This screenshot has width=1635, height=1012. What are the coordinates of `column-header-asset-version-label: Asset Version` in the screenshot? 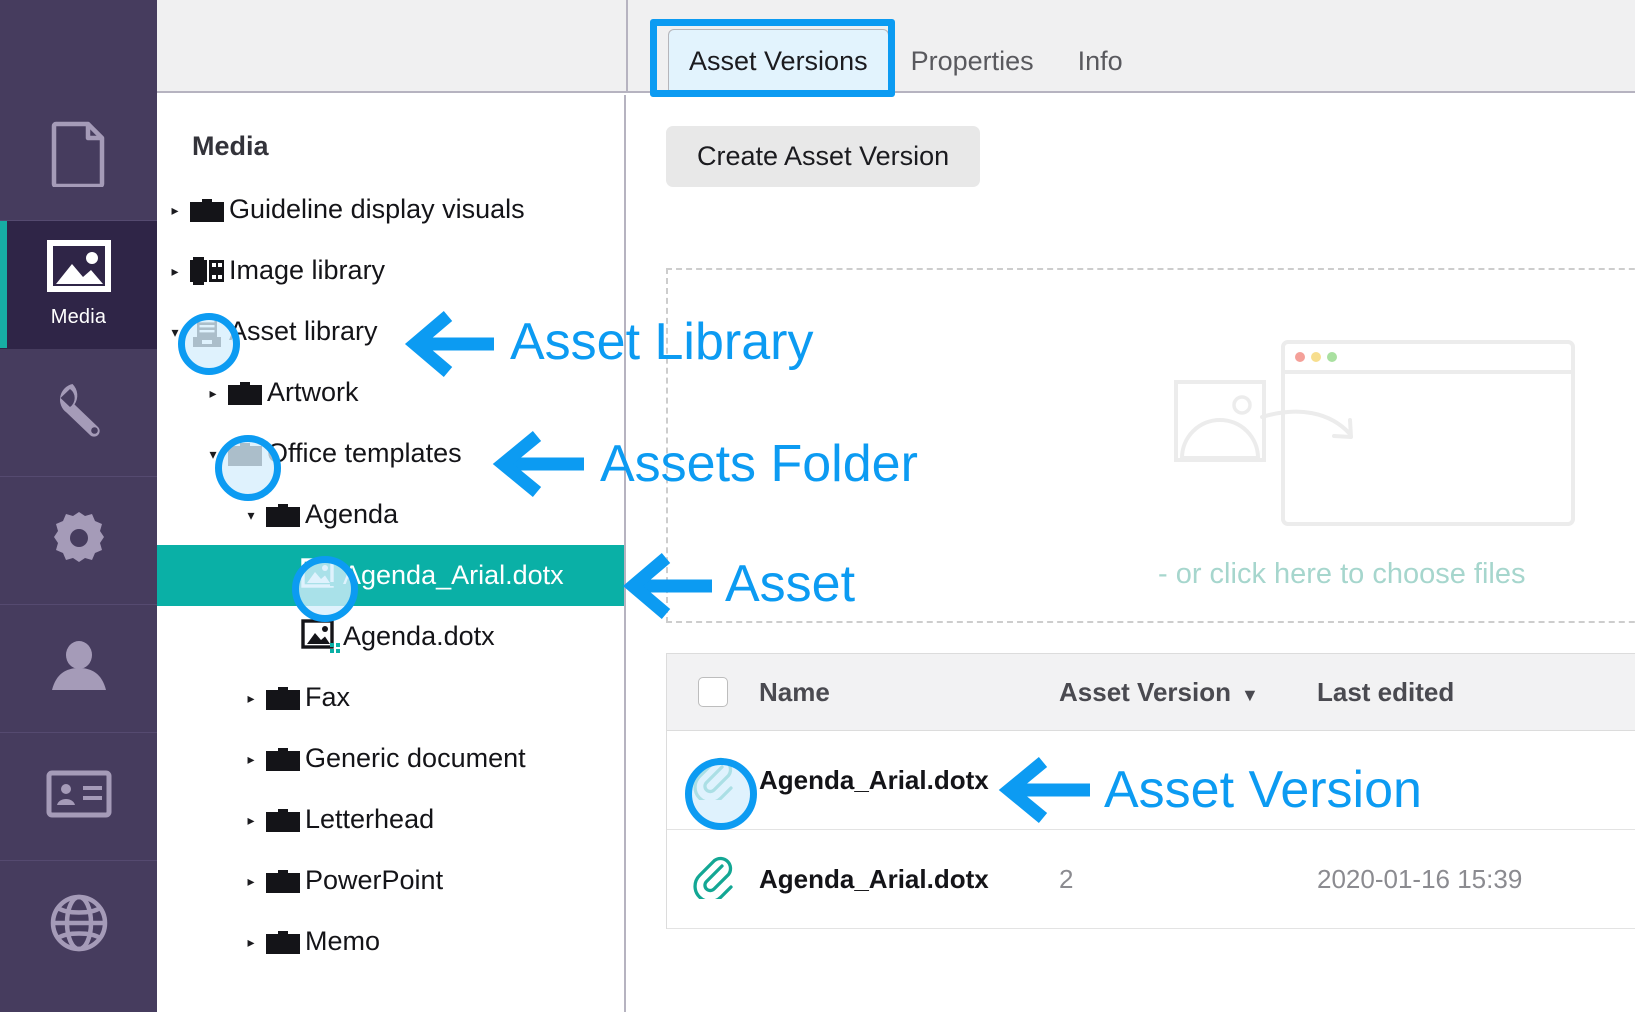 It's located at (1145, 691).